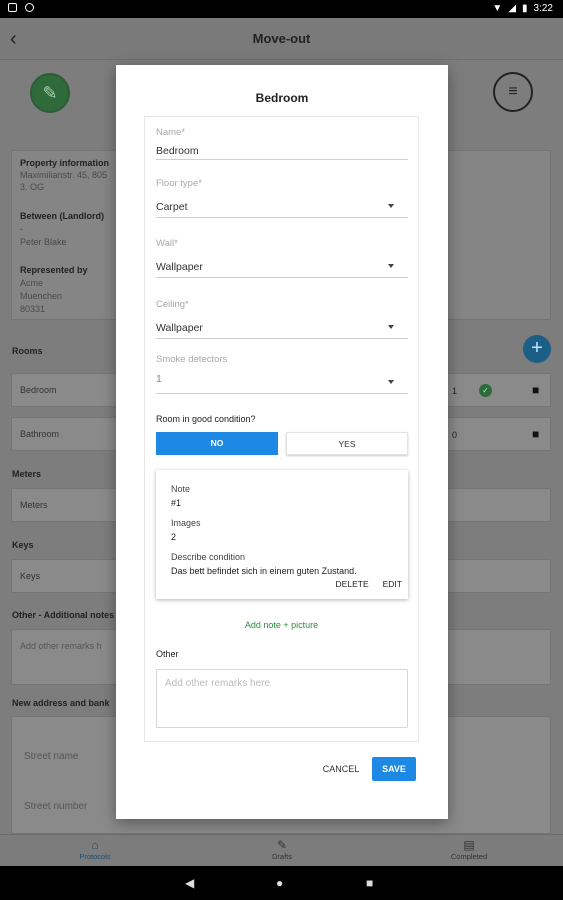 This screenshot has height=900, width=563. Describe the element at coordinates (282, 845) in the screenshot. I see `pencil-icon: ✎` at that location.